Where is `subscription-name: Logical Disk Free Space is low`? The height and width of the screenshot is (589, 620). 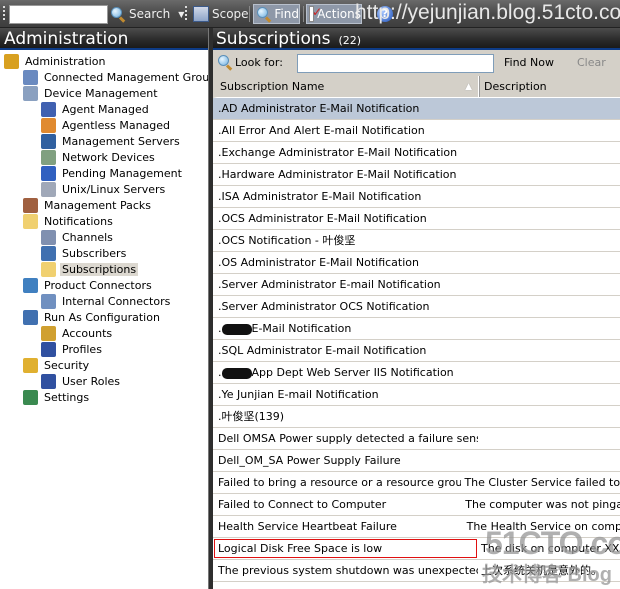 subscription-name: Logical Disk Free Space is low is located at coordinates (300, 548).